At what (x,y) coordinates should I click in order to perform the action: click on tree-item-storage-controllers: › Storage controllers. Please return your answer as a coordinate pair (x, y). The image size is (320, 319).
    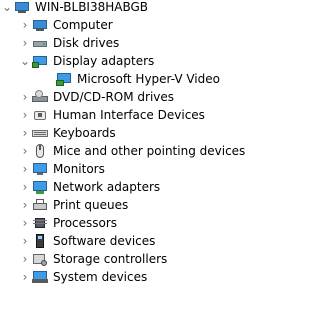
    Looking at the image, I should click on (92, 259).